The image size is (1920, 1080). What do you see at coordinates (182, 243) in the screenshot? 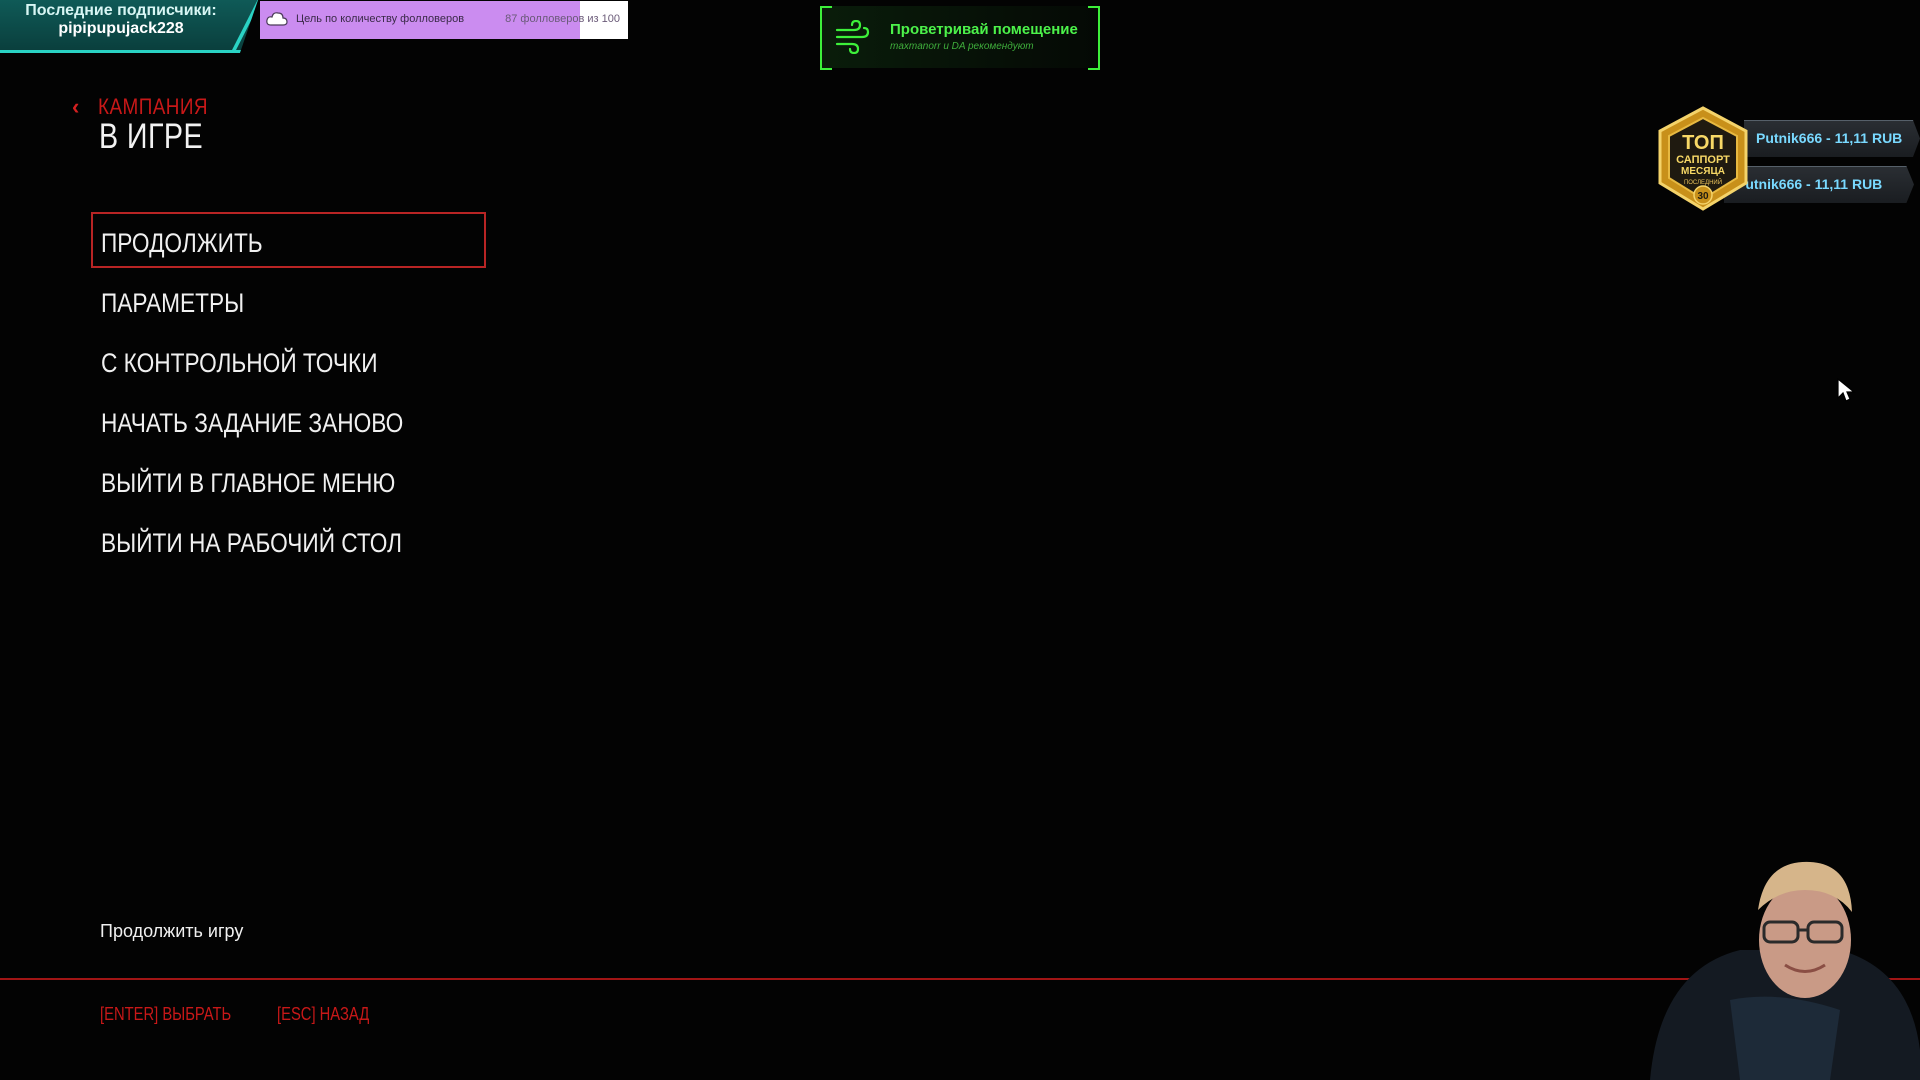
I see `menu-item-label: ПРОДОЛЖИТЬ` at bounding box center [182, 243].